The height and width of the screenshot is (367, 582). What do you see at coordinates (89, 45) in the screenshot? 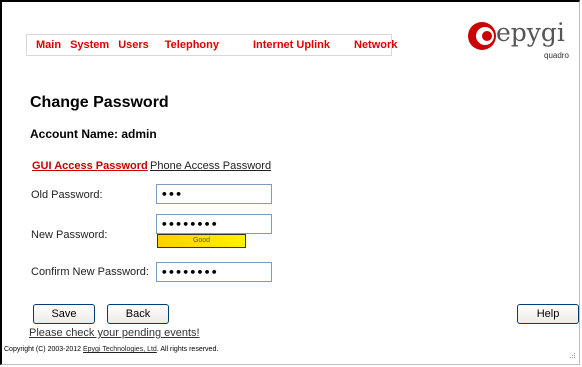
I see `menu-system: System` at bounding box center [89, 45].